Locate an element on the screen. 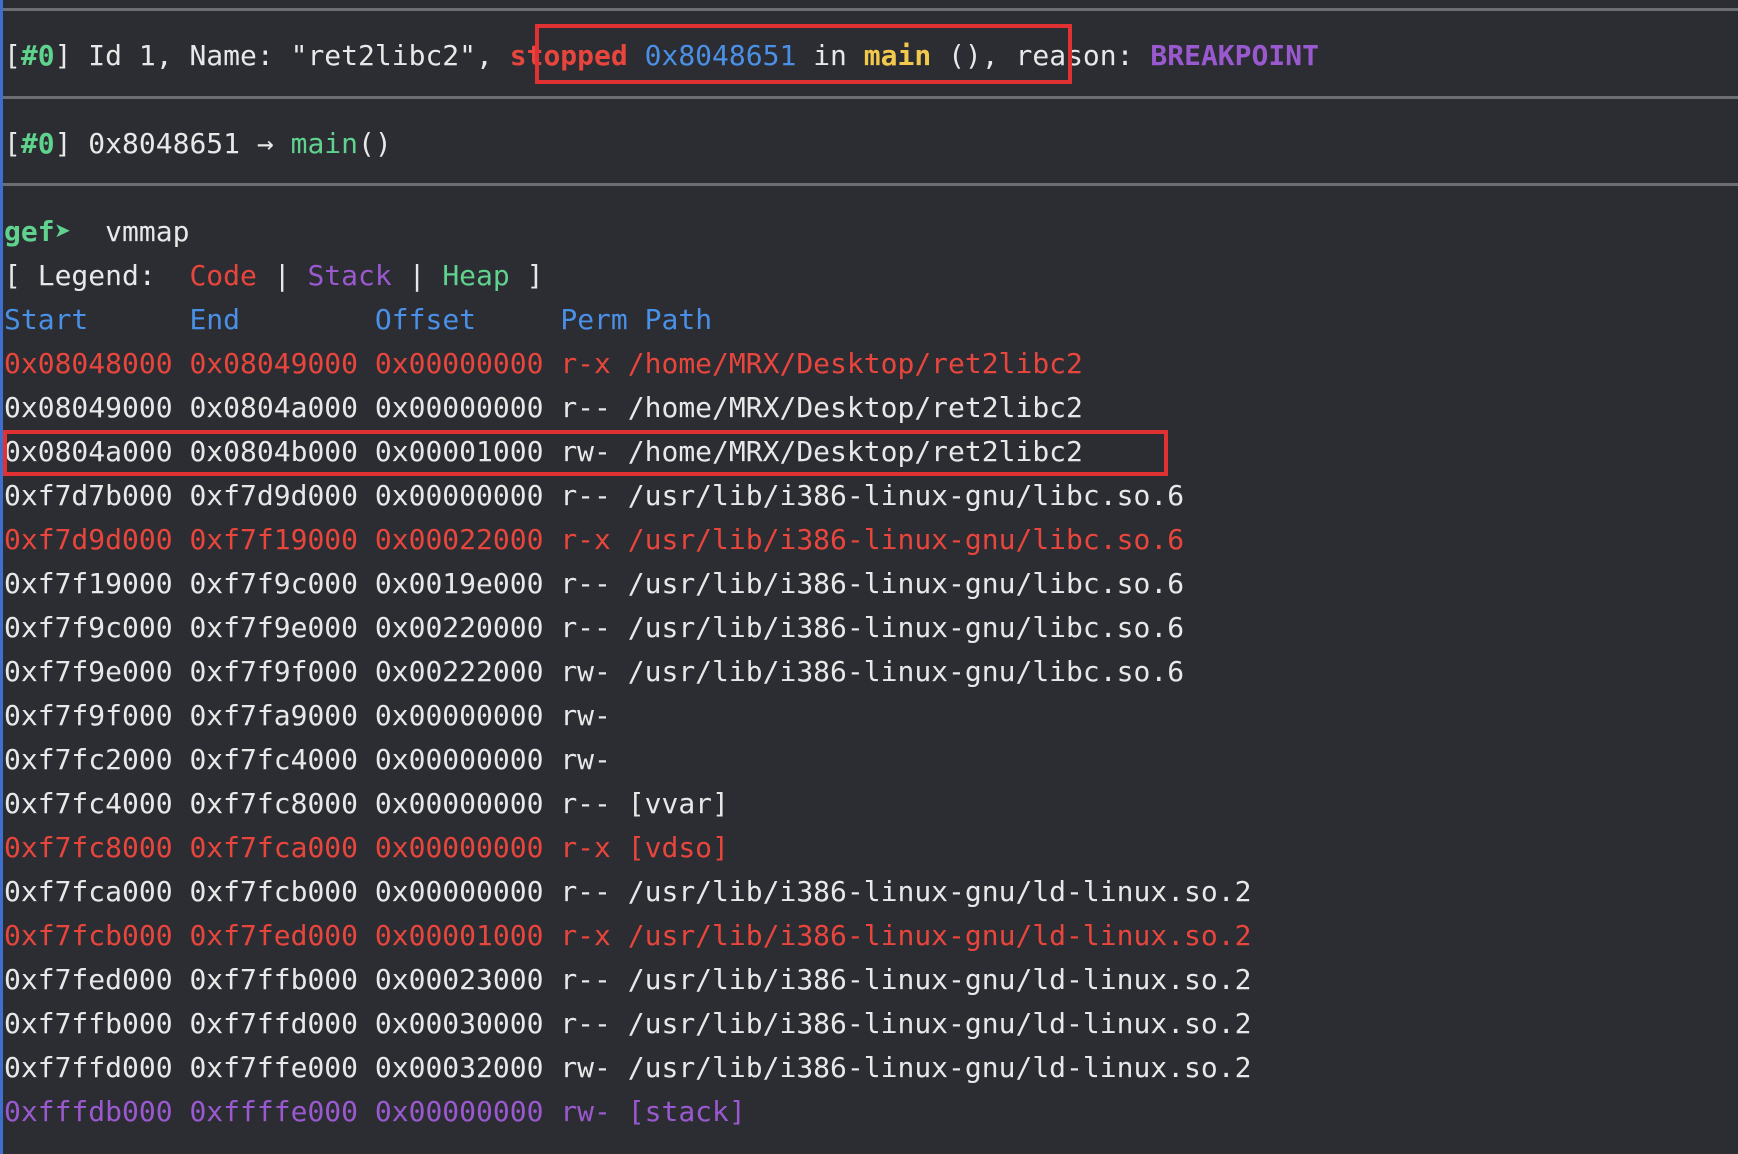  trace-line: [#0] 0x8048651 → main() is located at coordinates (198, 143).